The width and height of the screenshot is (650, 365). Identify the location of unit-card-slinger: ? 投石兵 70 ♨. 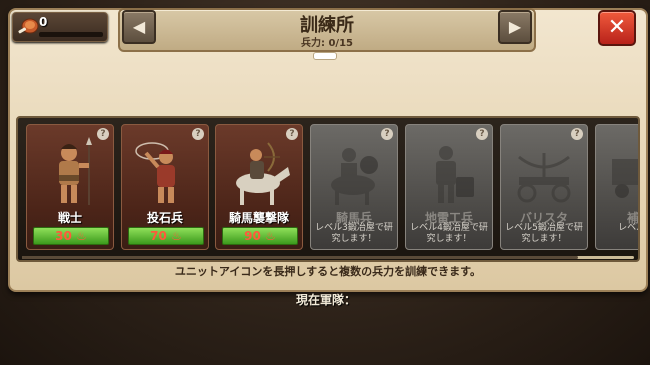
(165, 187).